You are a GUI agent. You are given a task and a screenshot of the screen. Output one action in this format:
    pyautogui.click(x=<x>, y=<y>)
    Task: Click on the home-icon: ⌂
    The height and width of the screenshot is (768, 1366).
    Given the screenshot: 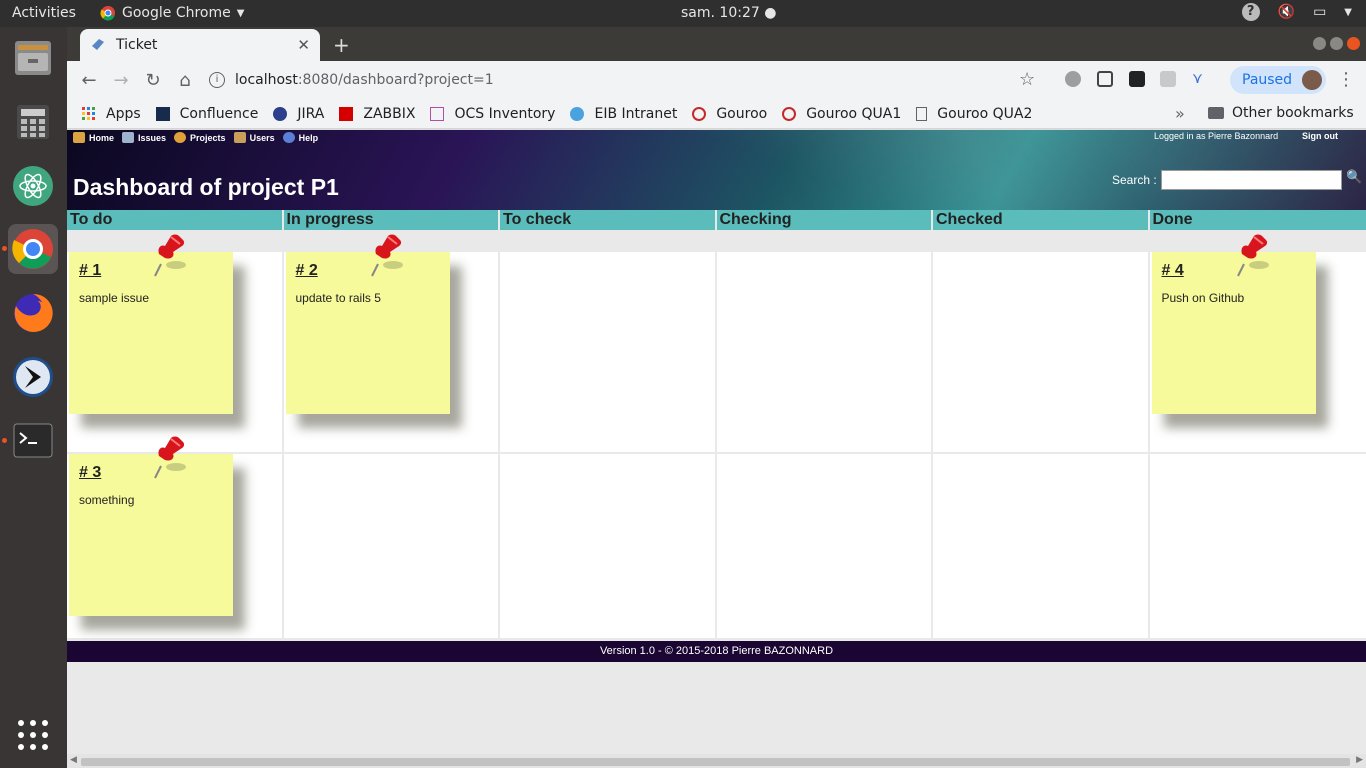 What is the action you would take?
    pyautogui.click(x=185, y=80)
    